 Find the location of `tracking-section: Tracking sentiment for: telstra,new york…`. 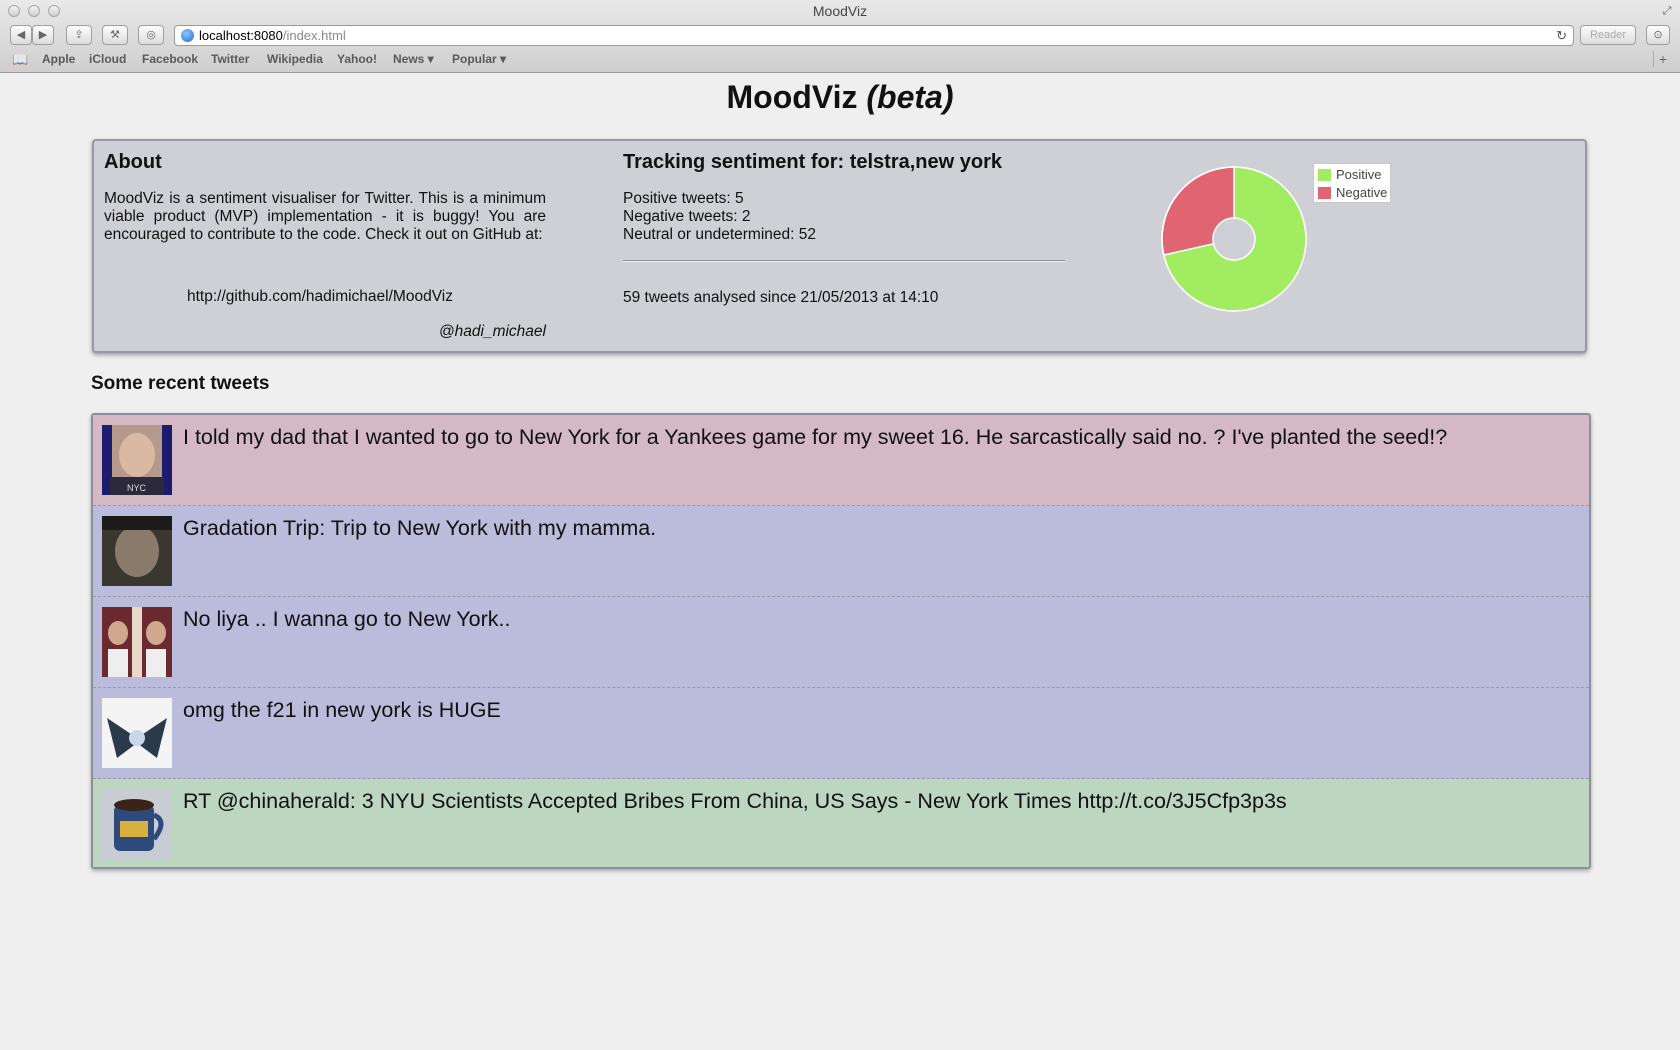

tracking-section: Tracking sentiment for: telstra,new york… is located at coordinates (844, 229).